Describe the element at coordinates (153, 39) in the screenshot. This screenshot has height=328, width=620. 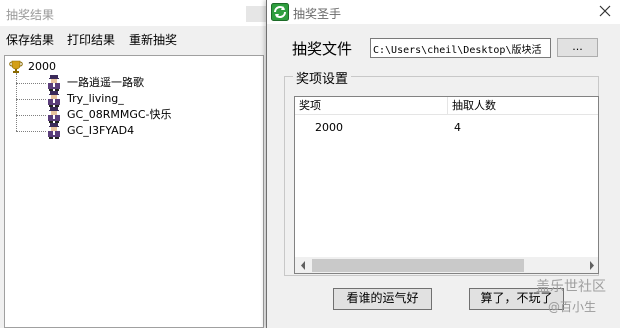
I see `menu-redraw: 重新抽奖` at that location.